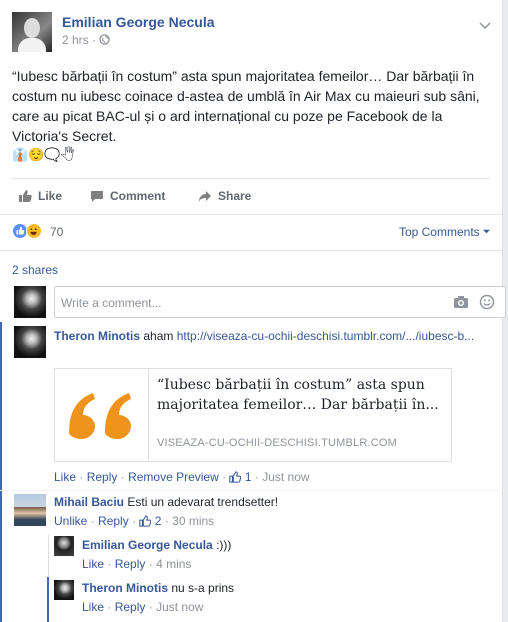  What do you see at coordinates (461, 302) in the screenshot?
I see `camera-icon` at bounding box center [461, 302].